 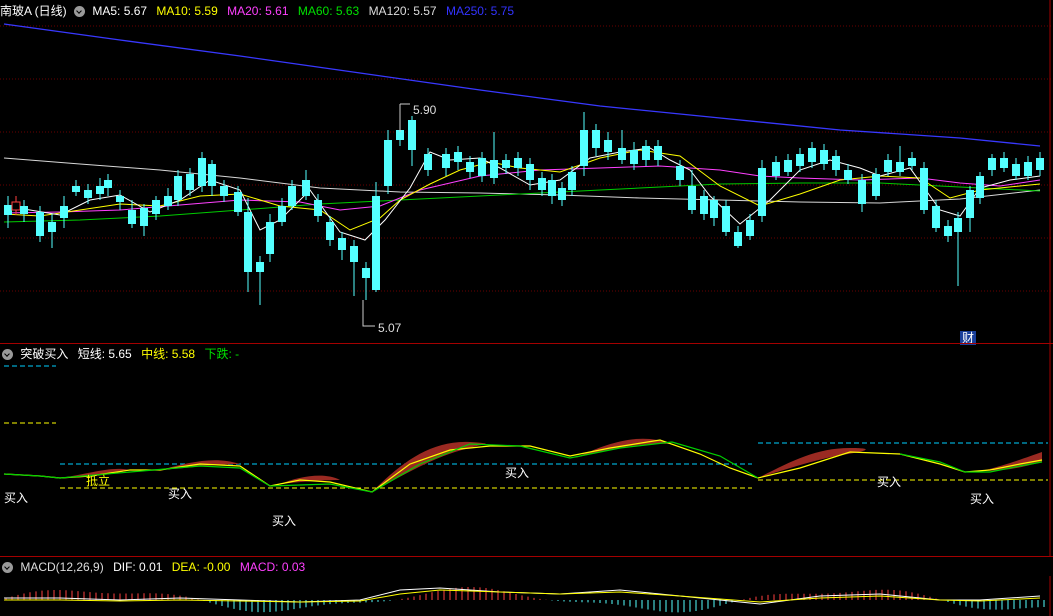 I want to click on macd-histogram, so click(x=525, y=600).